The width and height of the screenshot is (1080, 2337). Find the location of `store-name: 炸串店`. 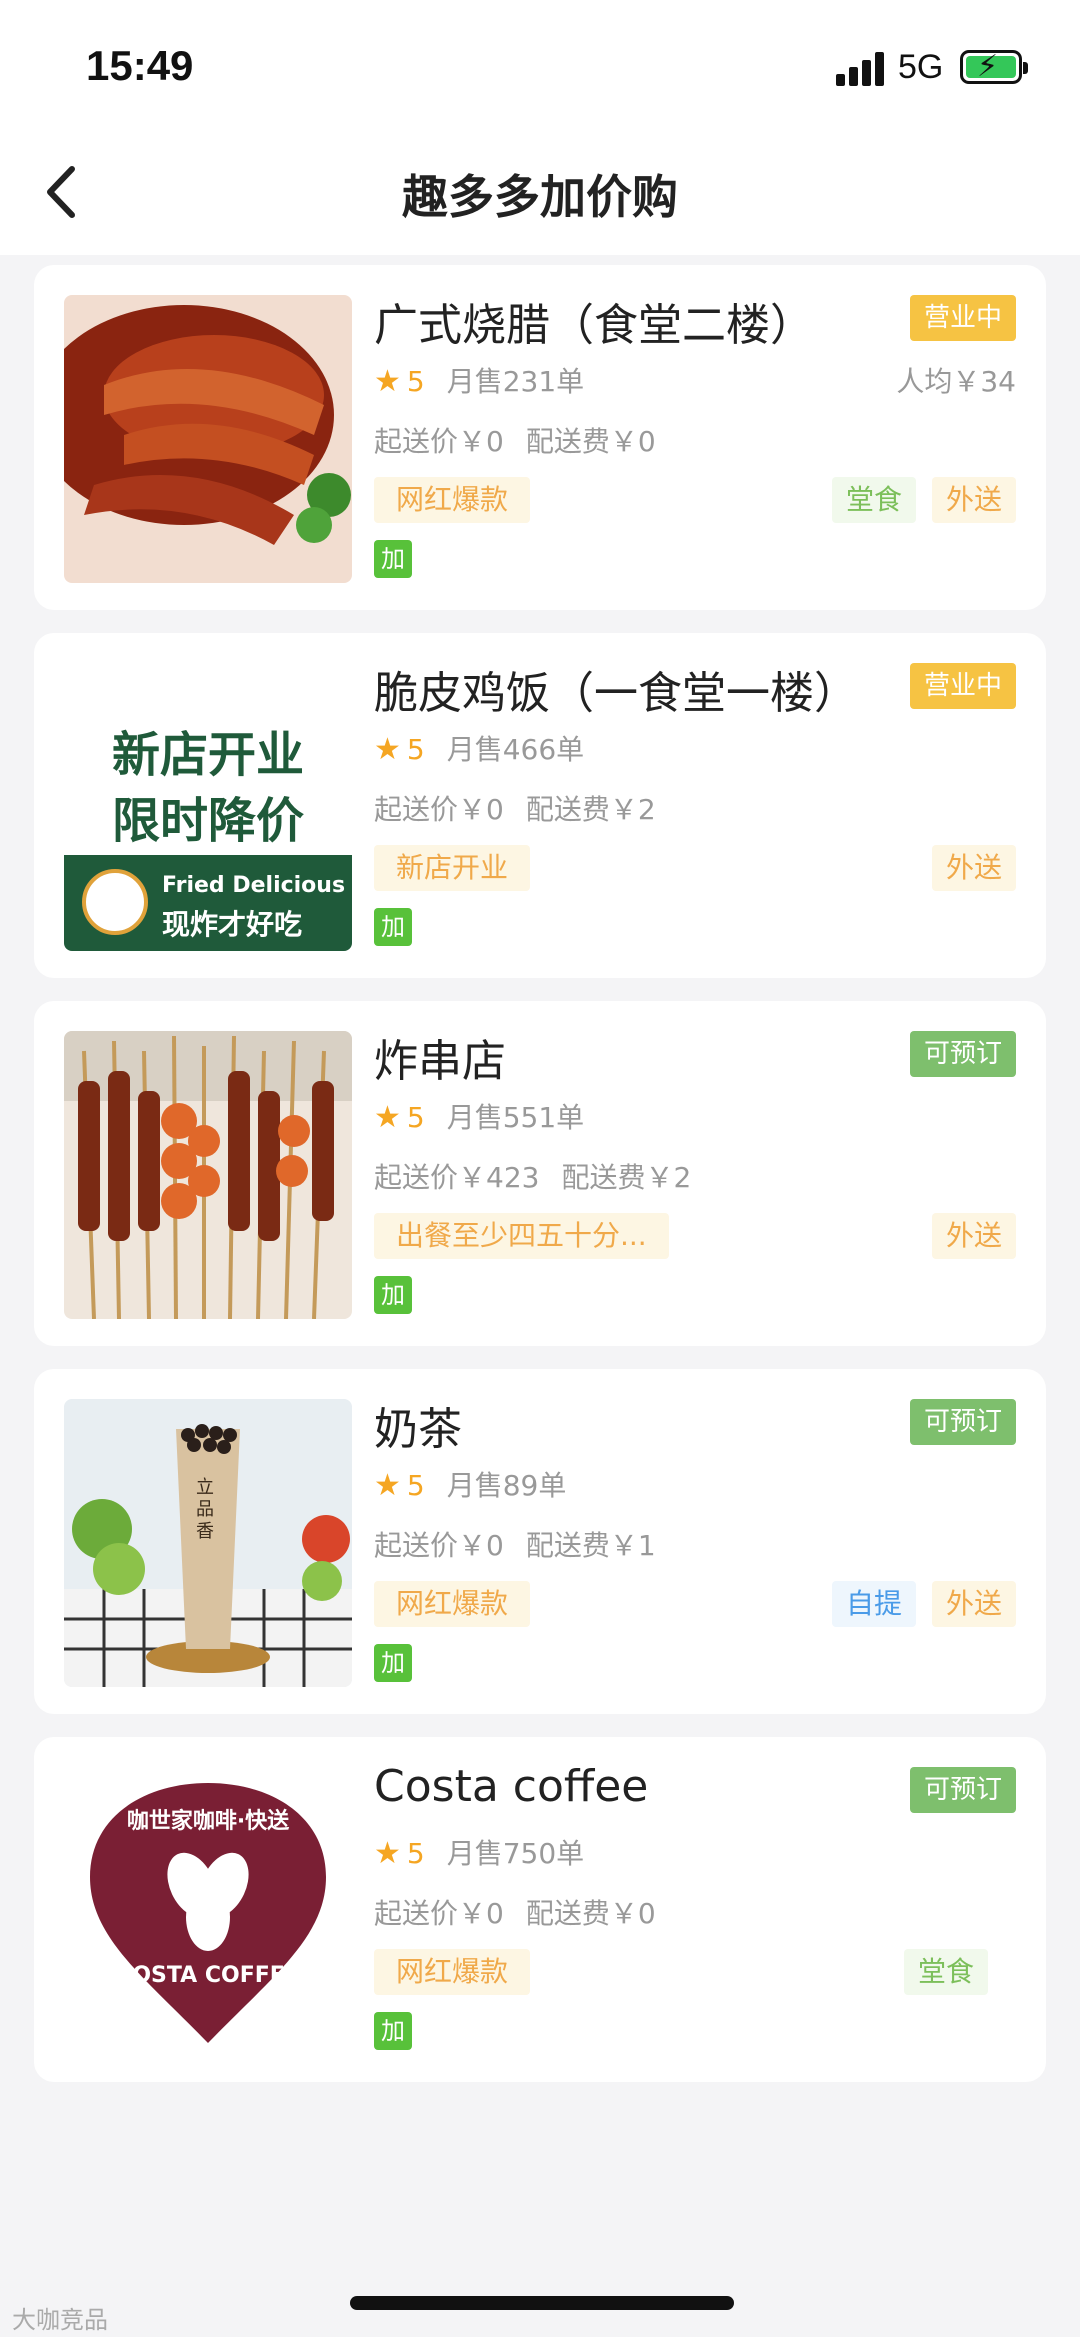

store-name: 炸串店 is located at coordinates (440, 1061).